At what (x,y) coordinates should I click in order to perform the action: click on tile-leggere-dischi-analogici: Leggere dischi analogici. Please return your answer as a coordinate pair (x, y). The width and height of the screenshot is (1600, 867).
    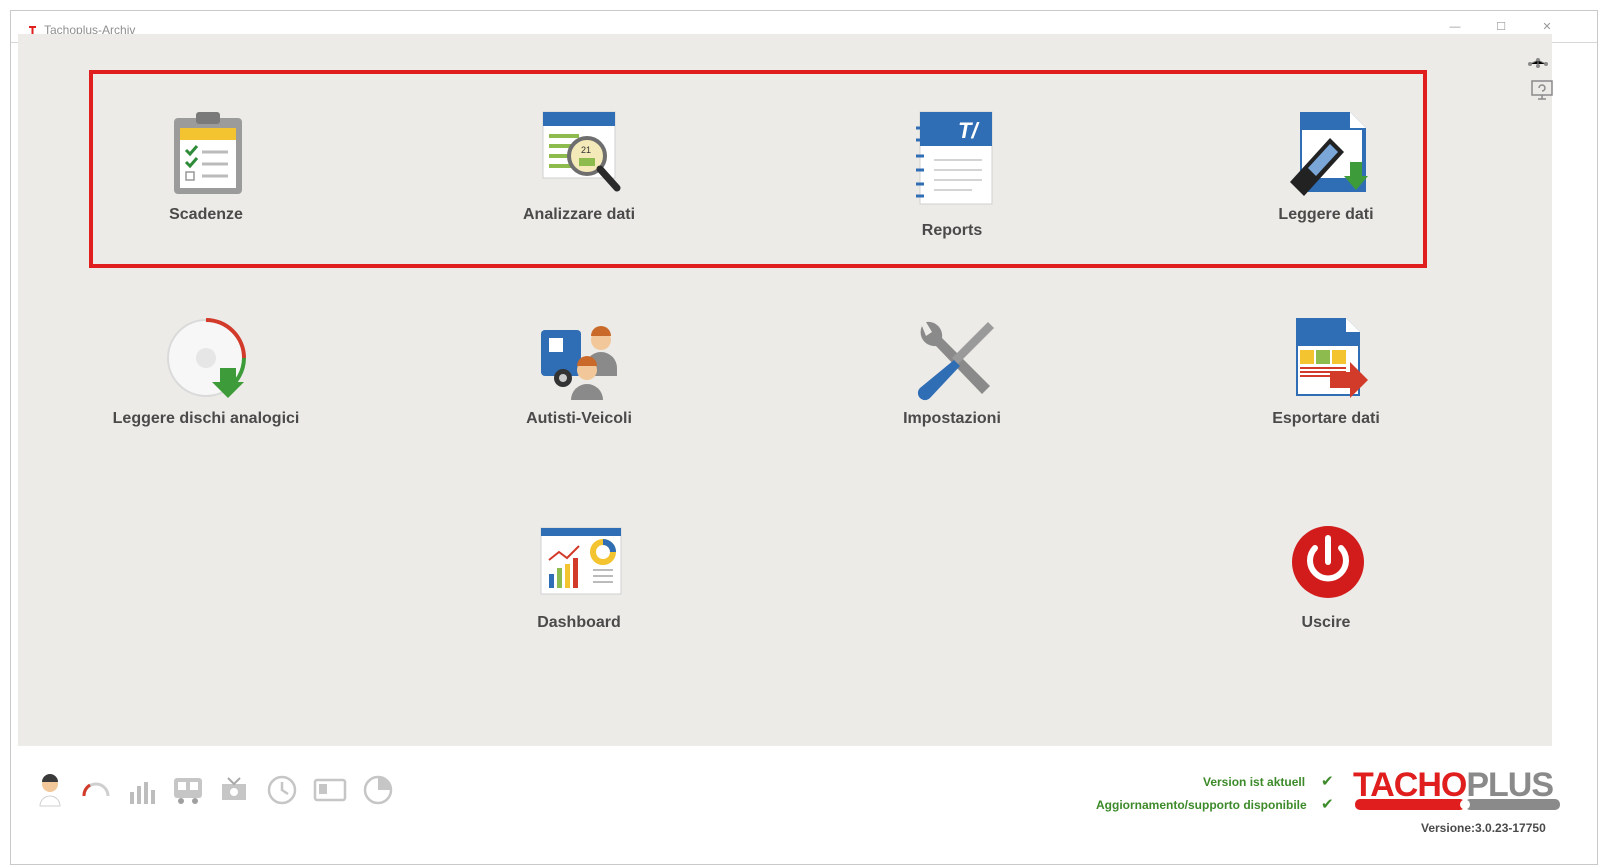
    Looking at the image, I should click on (206, 391).